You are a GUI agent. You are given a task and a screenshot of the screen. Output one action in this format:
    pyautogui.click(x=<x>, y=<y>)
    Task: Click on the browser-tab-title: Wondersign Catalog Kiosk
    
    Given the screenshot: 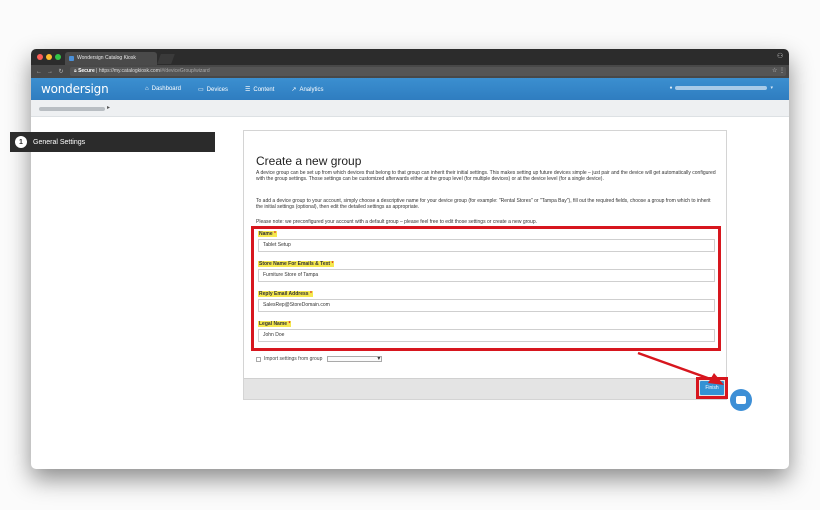 What is the action you would take?
    pyautogui.click(x=106, y=58)
    